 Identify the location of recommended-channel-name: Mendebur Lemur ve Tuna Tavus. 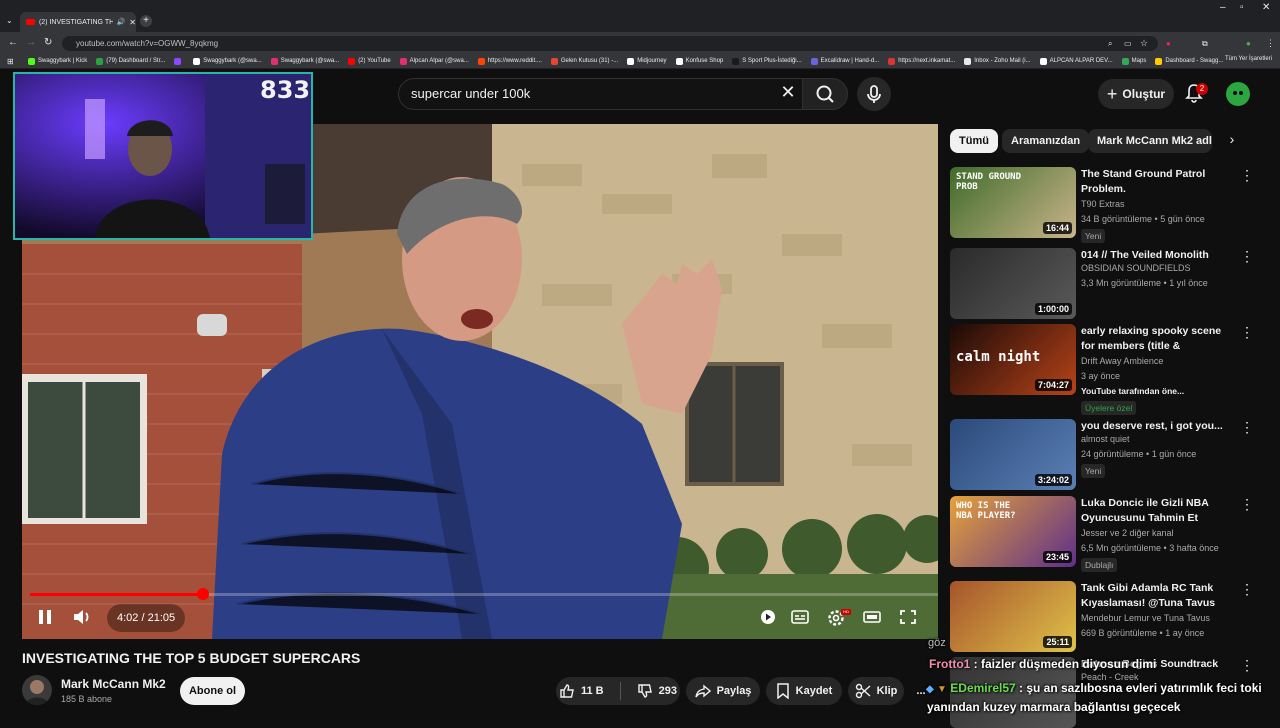
(1145, 618).